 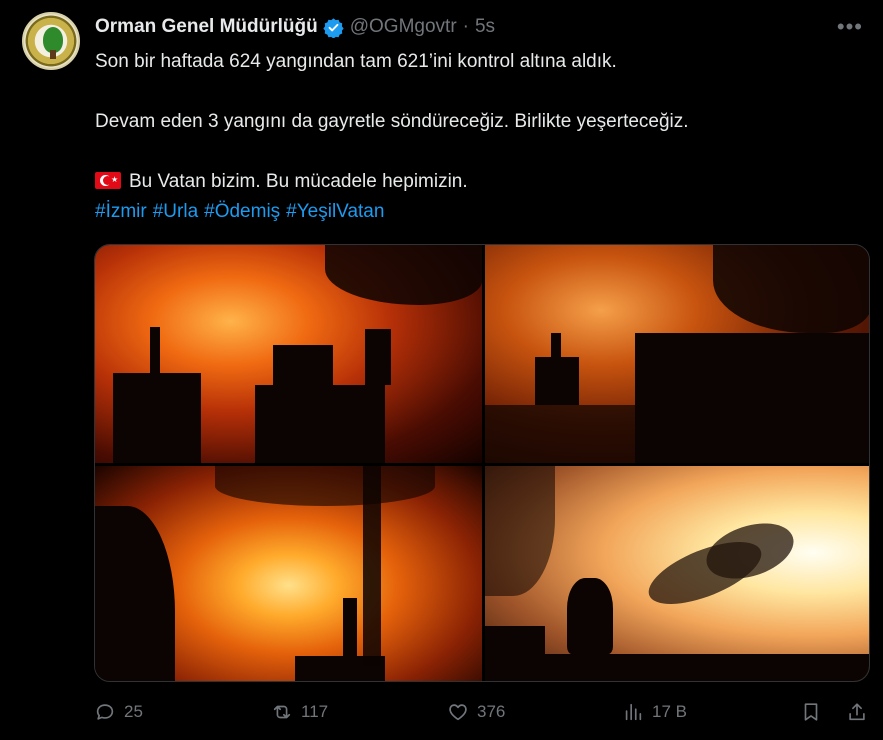 What do you see at coordinates (485, 27) in the screenshot?
I see `tweet-time: 5s` at bounding box center [485, 27].